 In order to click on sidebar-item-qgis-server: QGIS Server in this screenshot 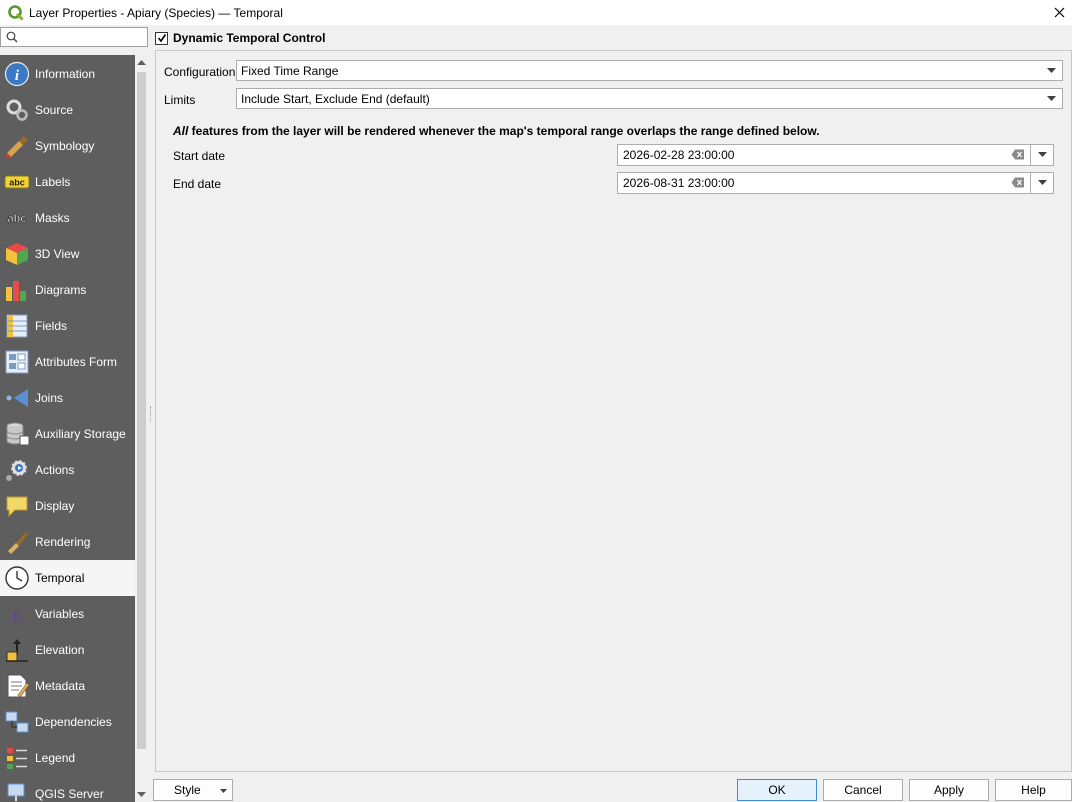, I will do `click(67, 789)`.